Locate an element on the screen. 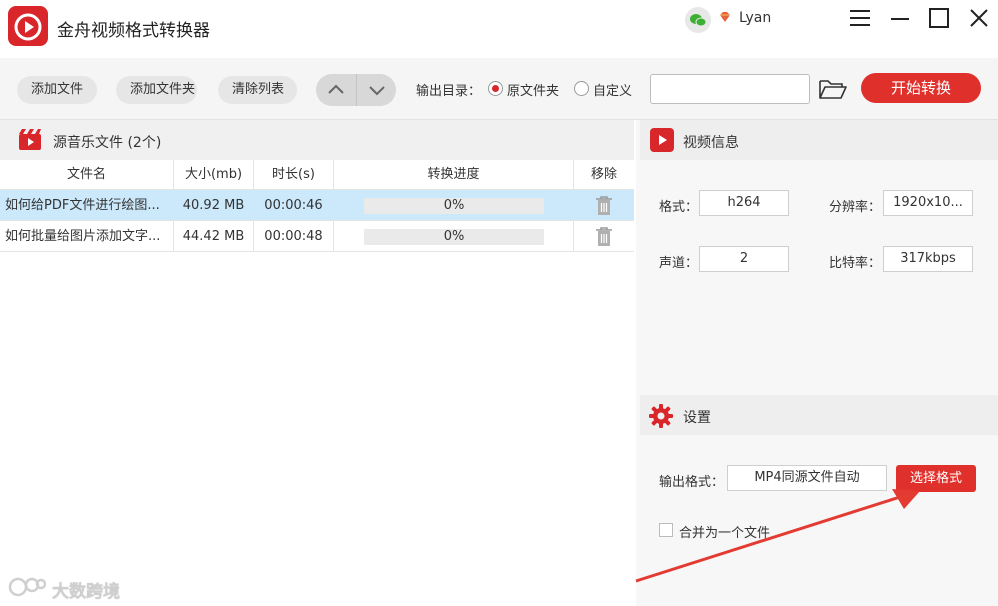 The width and height of the screenshot is (998, 606). film-icon is located at coordinates (31, 140).